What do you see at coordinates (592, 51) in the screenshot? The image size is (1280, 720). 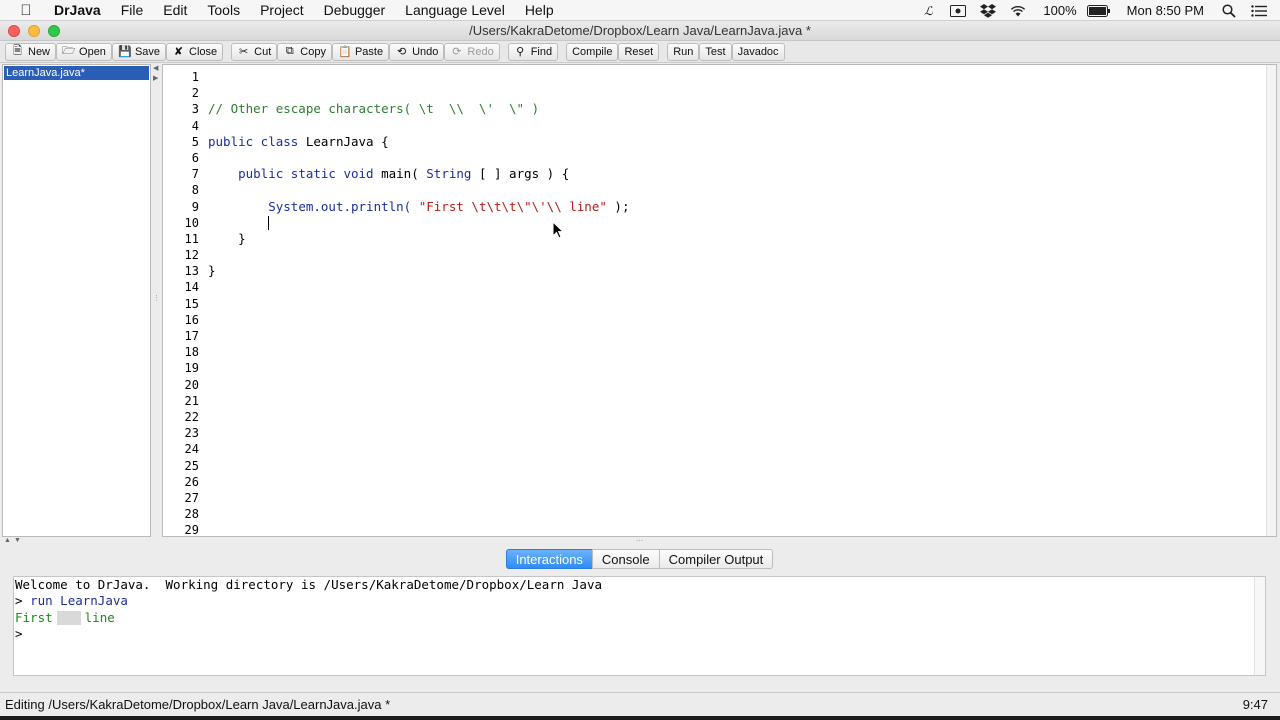 I see `compile-button: Compile` at bounding box center [592, 51].